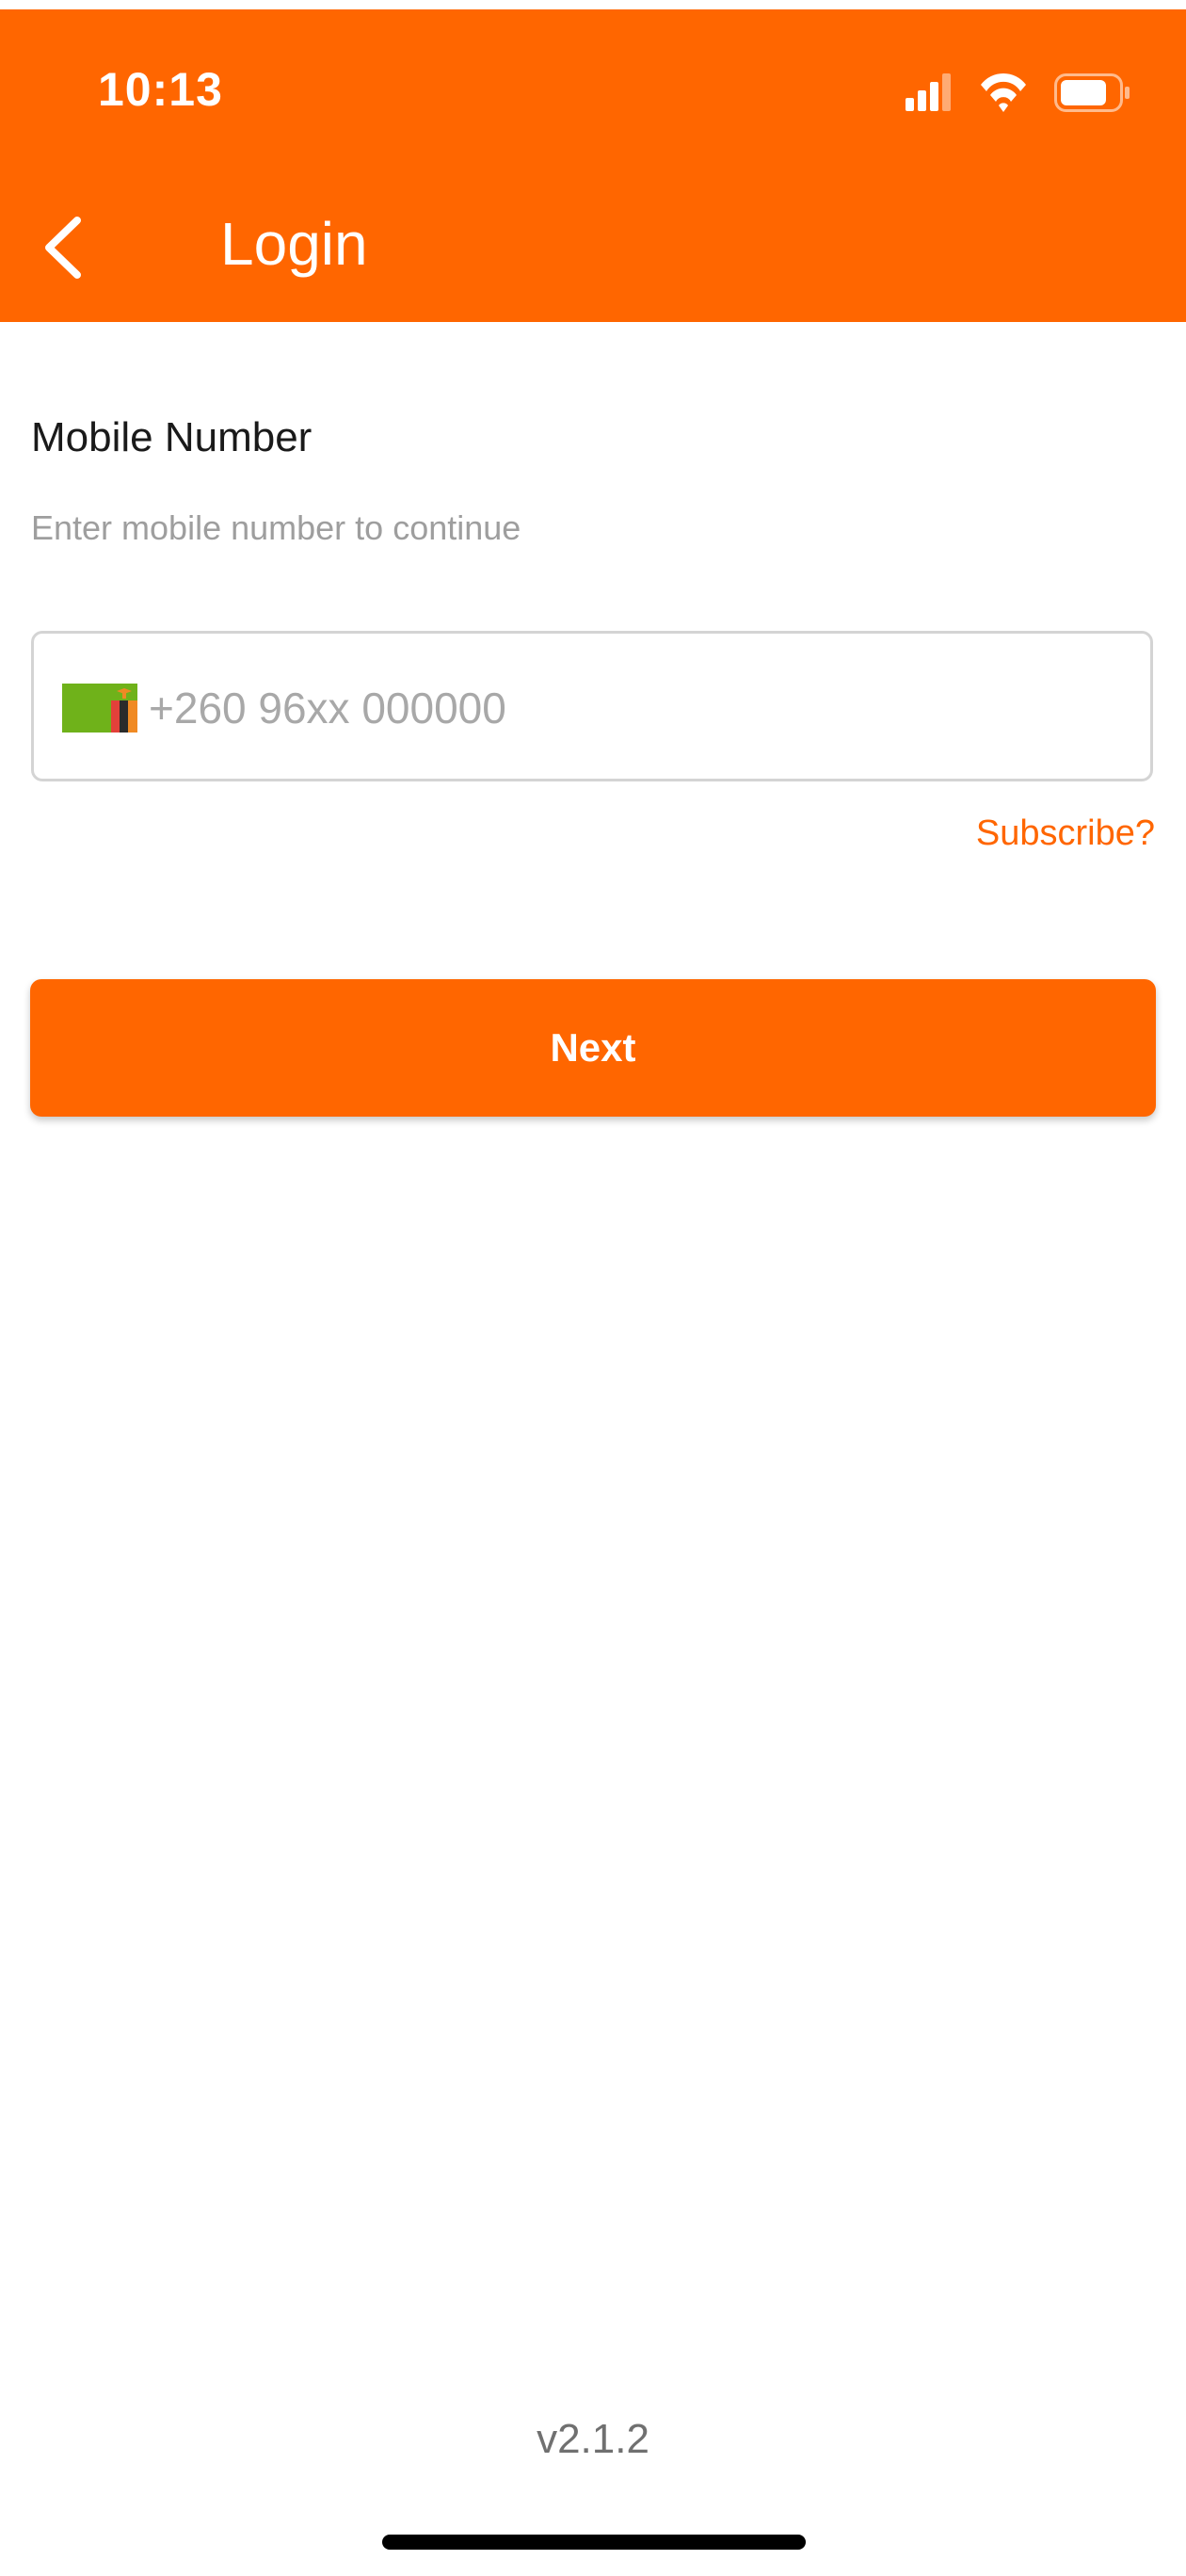  I want to click on status-time: 10:13, so click(160, 89).